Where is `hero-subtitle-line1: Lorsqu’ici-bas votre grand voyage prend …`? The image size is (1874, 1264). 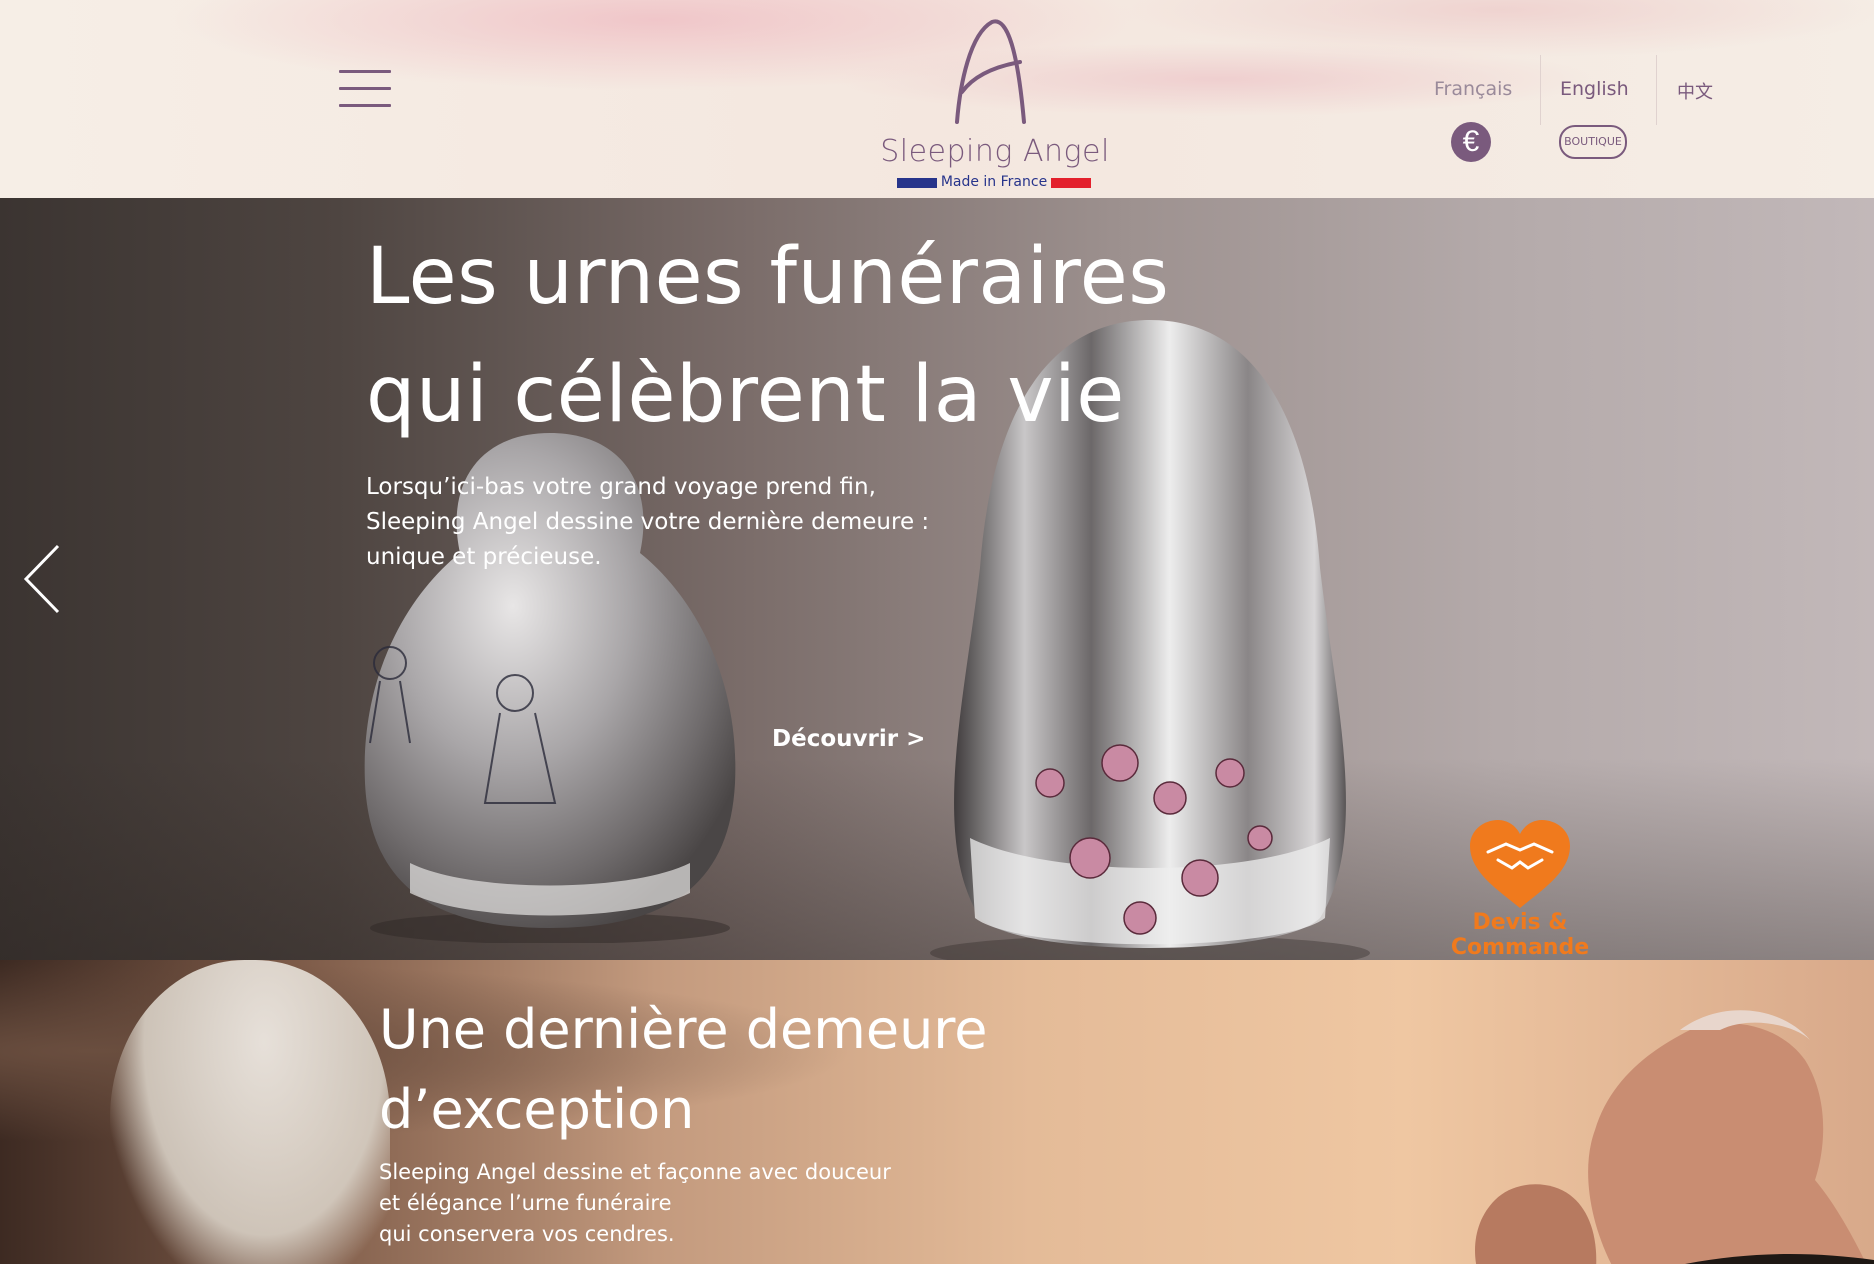
hero-subtitle-line1: Lorsqu’ici-bas votre grand voyage prend … is located at coordinates (621, 487).